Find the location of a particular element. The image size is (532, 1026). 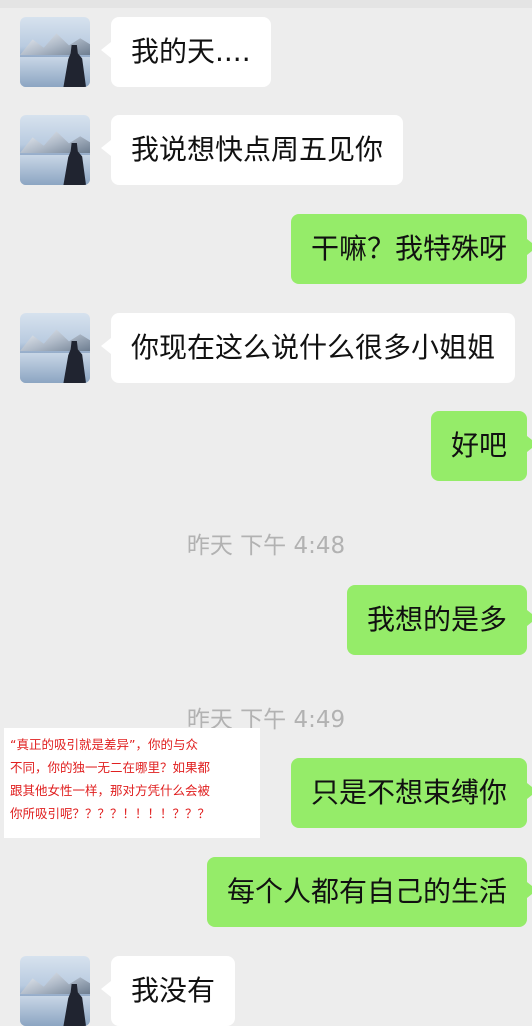

annotation-line: 跟其他女性一样，那对方凭什么会被 is located at coordinates (110, 790).